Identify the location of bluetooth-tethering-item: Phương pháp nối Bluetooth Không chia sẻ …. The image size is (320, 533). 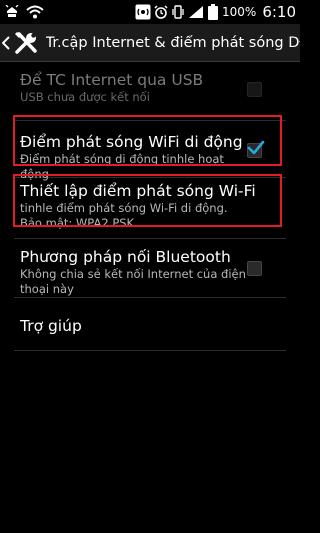
(150, 268).